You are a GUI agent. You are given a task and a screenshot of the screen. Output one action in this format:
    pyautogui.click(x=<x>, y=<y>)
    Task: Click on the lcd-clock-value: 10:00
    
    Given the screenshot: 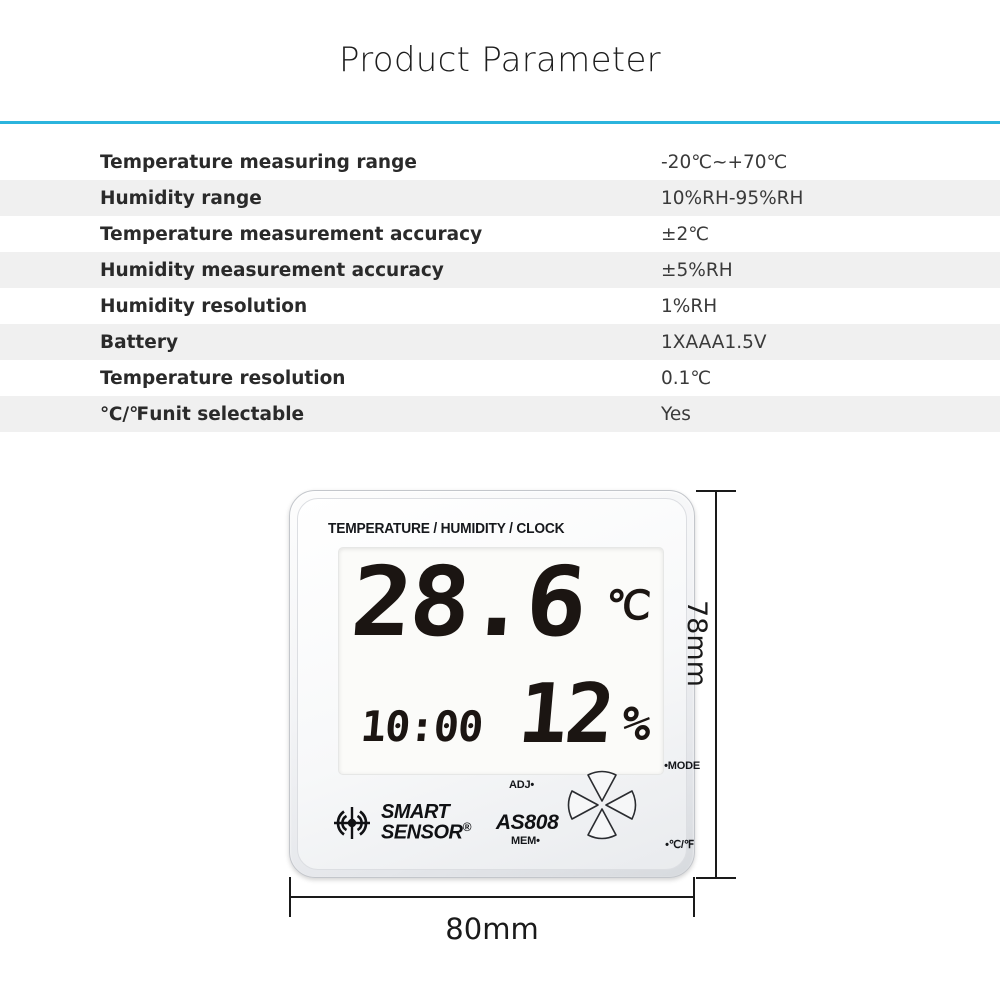 What is the action you would take?
    pyautogui.click(x=421, y=726)
    